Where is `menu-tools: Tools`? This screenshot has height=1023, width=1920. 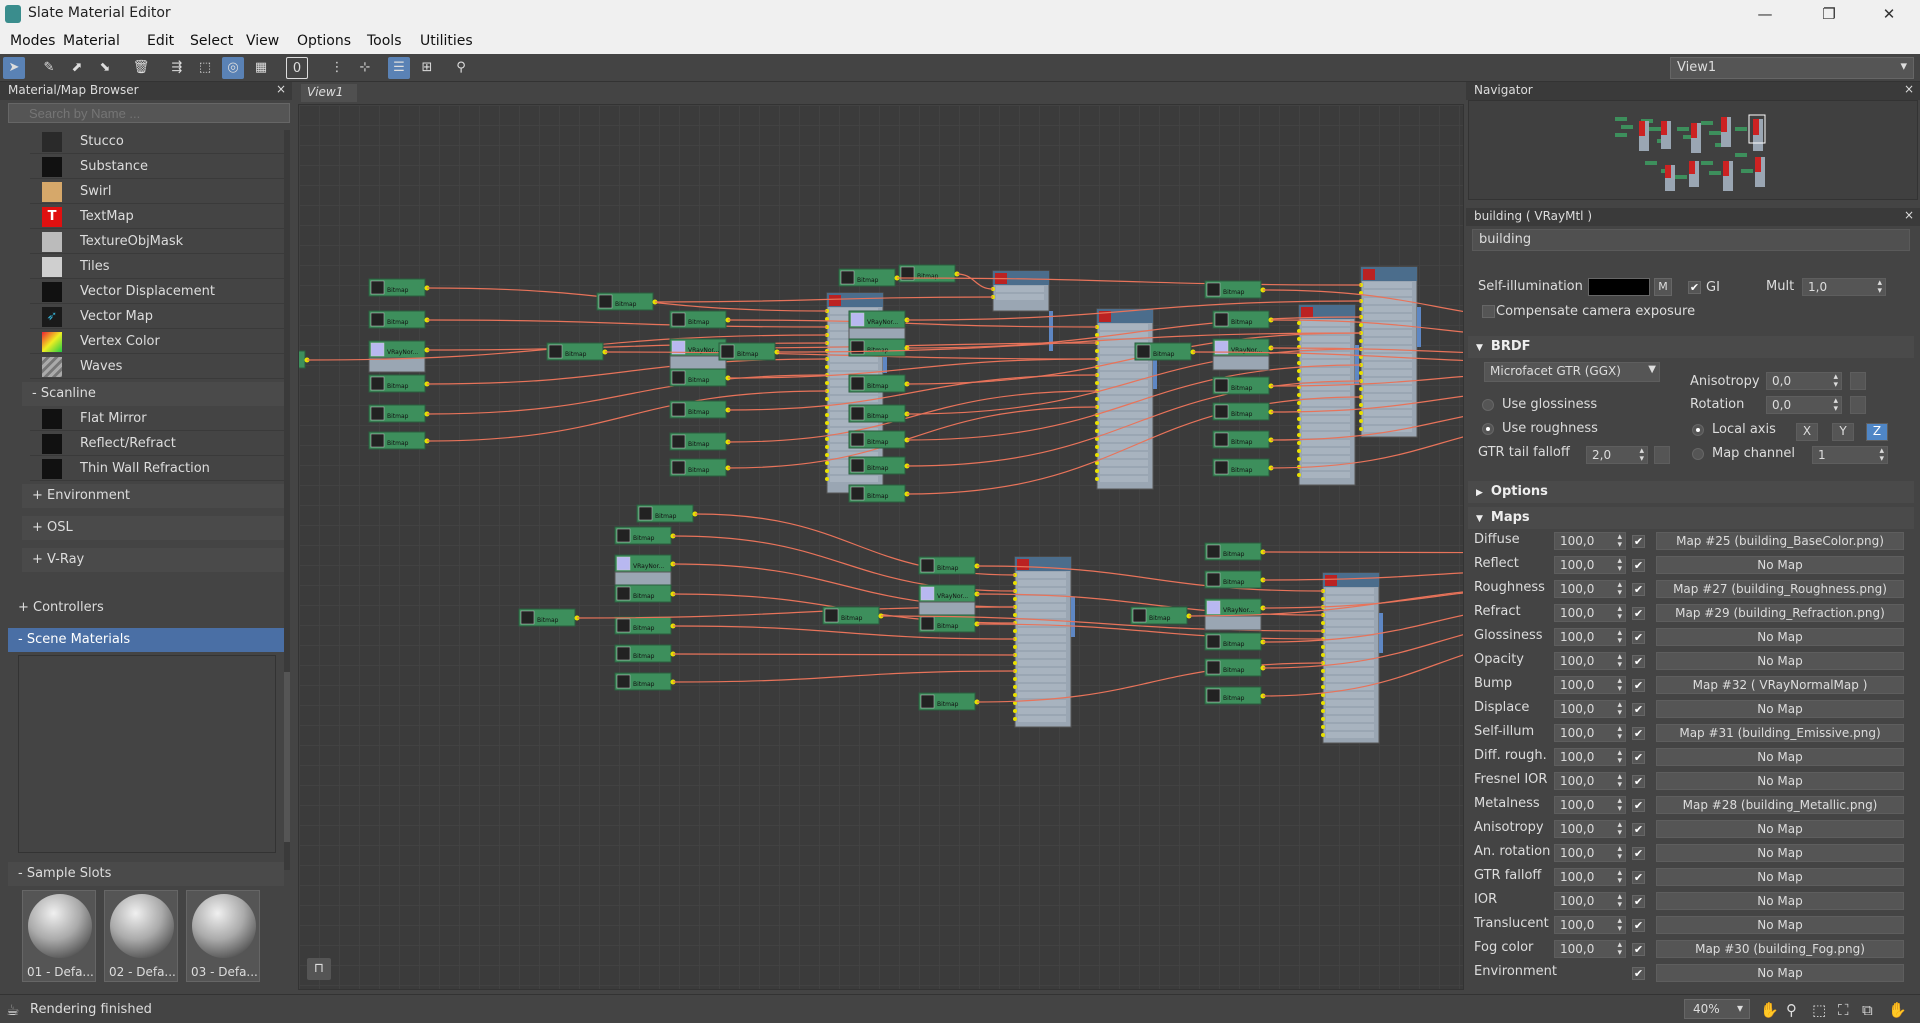
menu-tools: Tools is located at coordinates (384, 41).